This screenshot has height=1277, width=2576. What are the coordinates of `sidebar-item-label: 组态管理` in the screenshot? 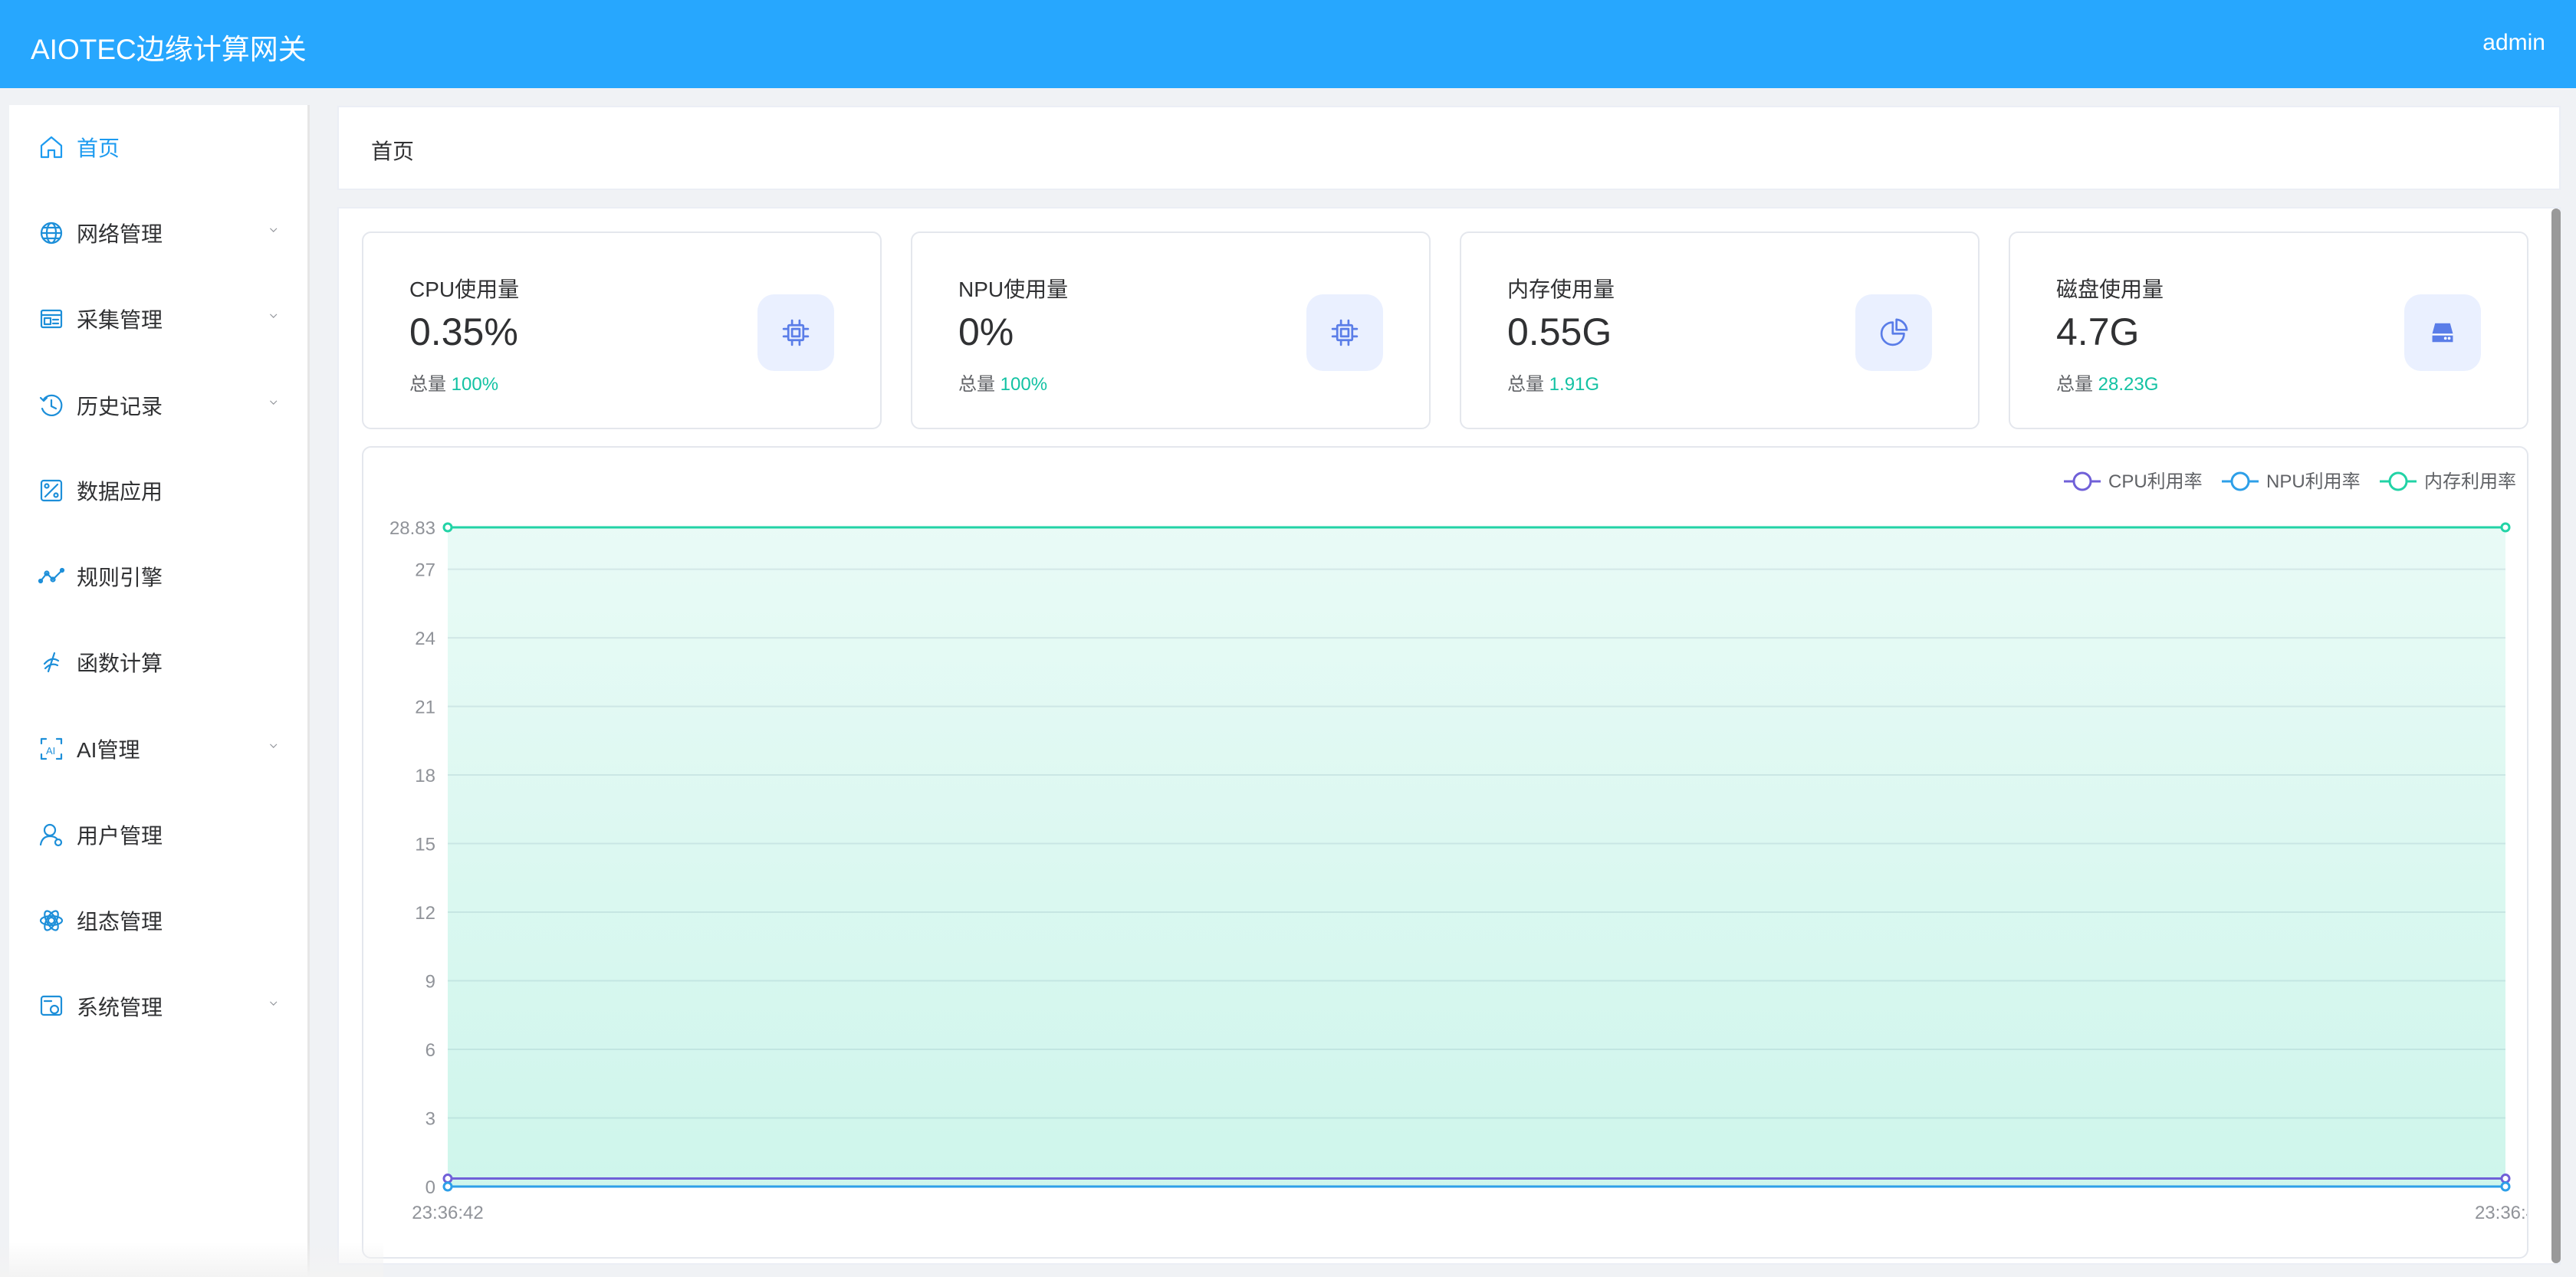 It's located at (120, 922).